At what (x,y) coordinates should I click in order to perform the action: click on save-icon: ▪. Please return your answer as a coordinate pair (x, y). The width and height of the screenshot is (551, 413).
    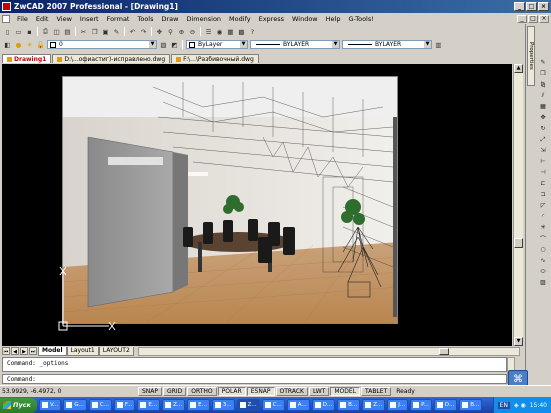
    Looking at the image, I should click on (29, 31).